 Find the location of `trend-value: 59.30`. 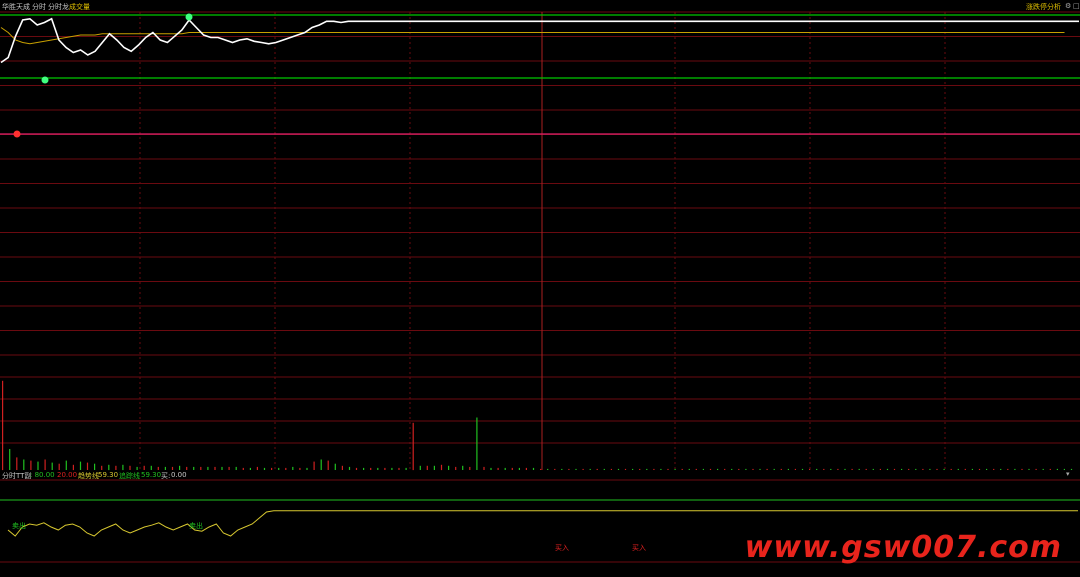

trend-value: 59.30 is located at coordinates (108, 475).